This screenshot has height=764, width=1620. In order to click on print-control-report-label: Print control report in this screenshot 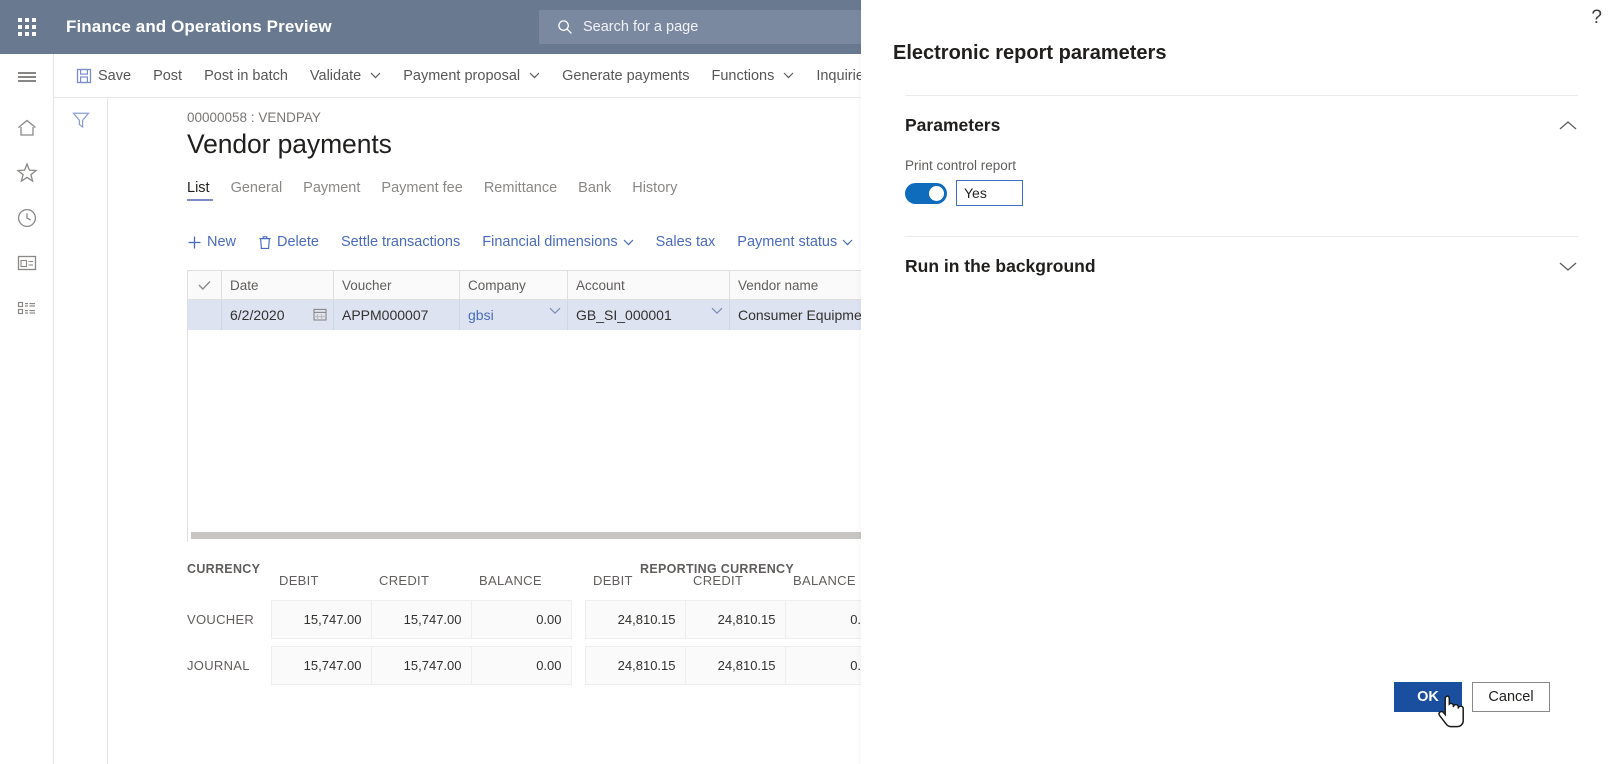, I will do `click(961, 165)`.